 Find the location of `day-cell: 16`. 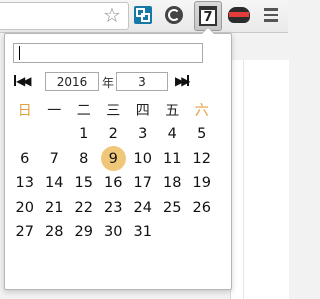

day-cell: 16 is located at coordinates (114, 183).